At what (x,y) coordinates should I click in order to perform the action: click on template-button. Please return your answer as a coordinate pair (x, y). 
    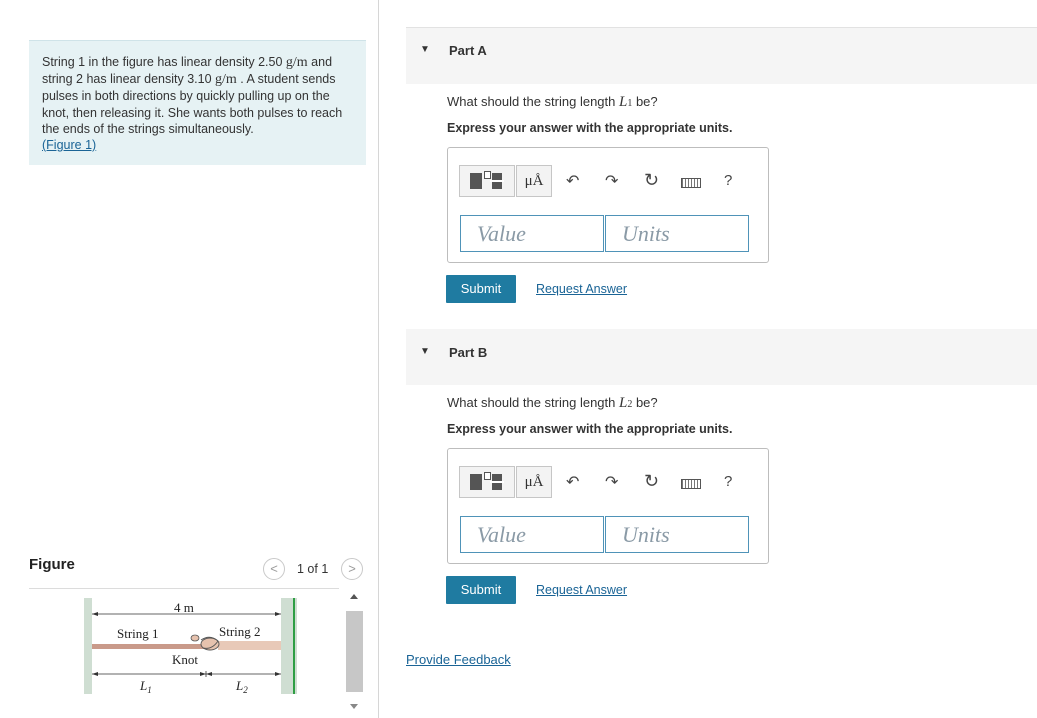
    Looking at the image, I should click on (487, 181).